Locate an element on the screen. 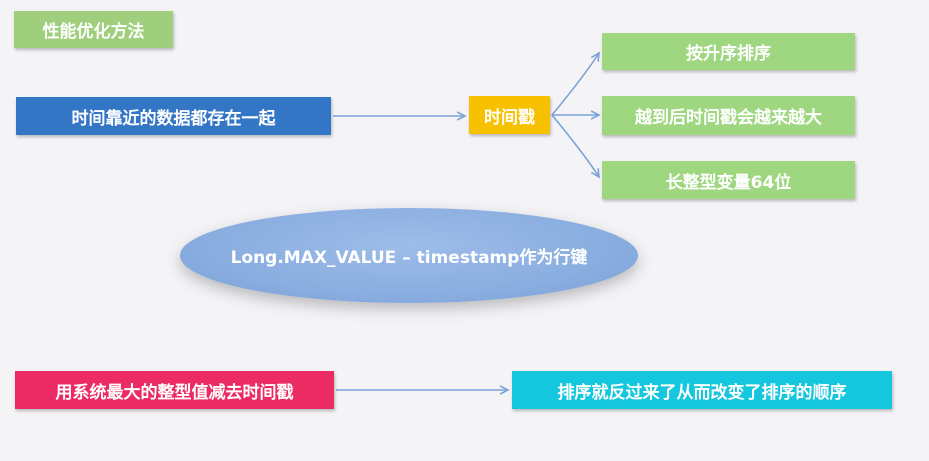  page-title: 性能优化方法 is located at coordinates (93, 29).